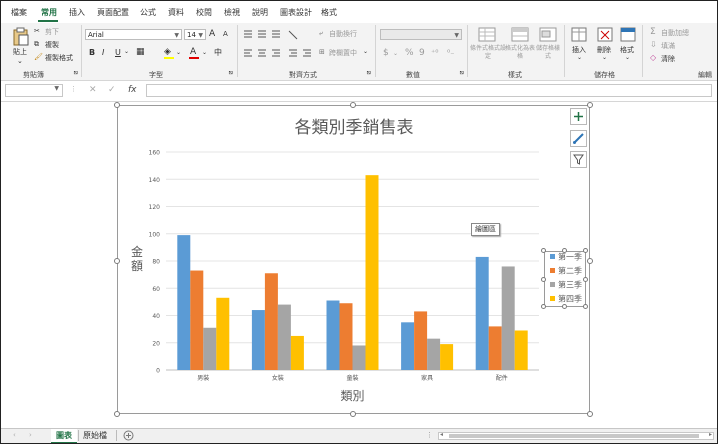 This screenshot has height=444, width=718. I want to click on font-color-icon: A, so click(193, 52).